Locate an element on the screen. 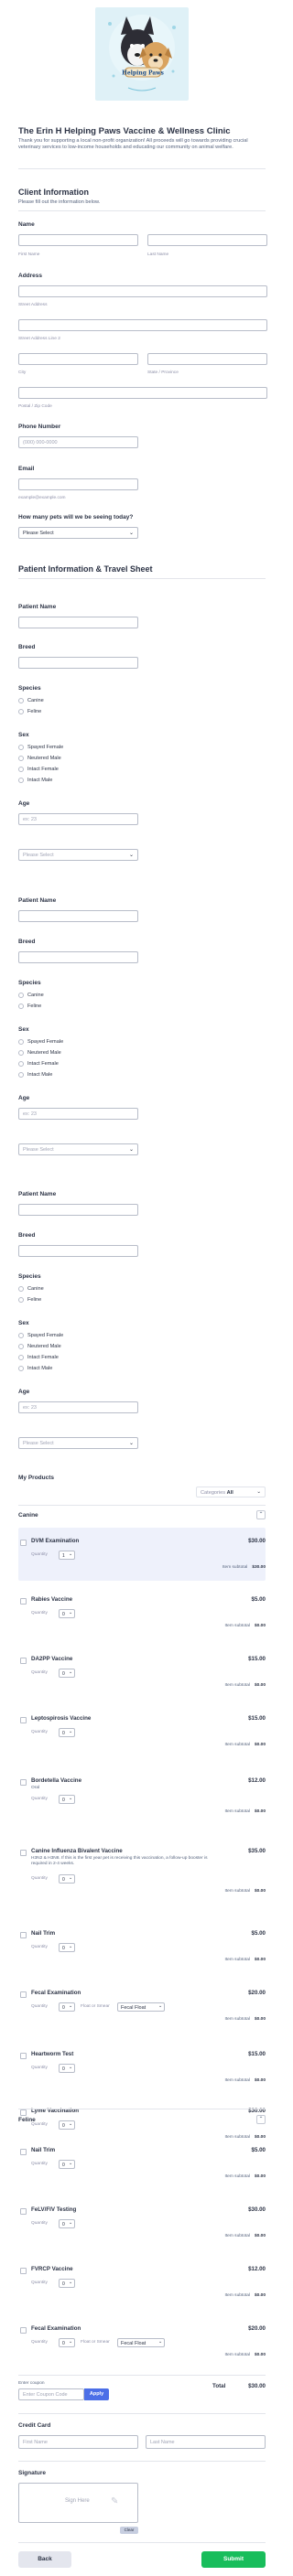  street2-input is located at coordinates (142, 325).